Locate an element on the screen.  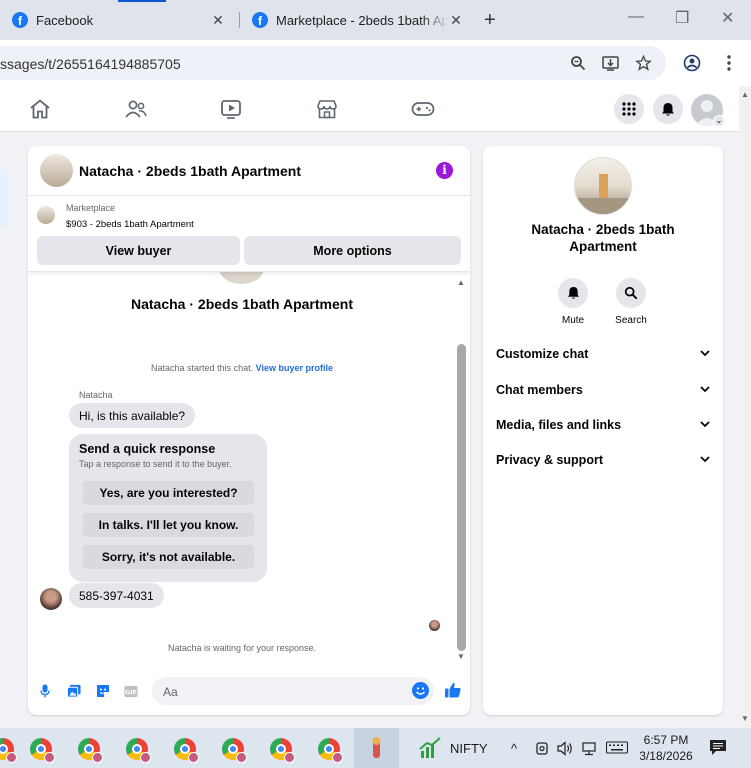
contact-profile-photo is located at coordinates (603, 186).